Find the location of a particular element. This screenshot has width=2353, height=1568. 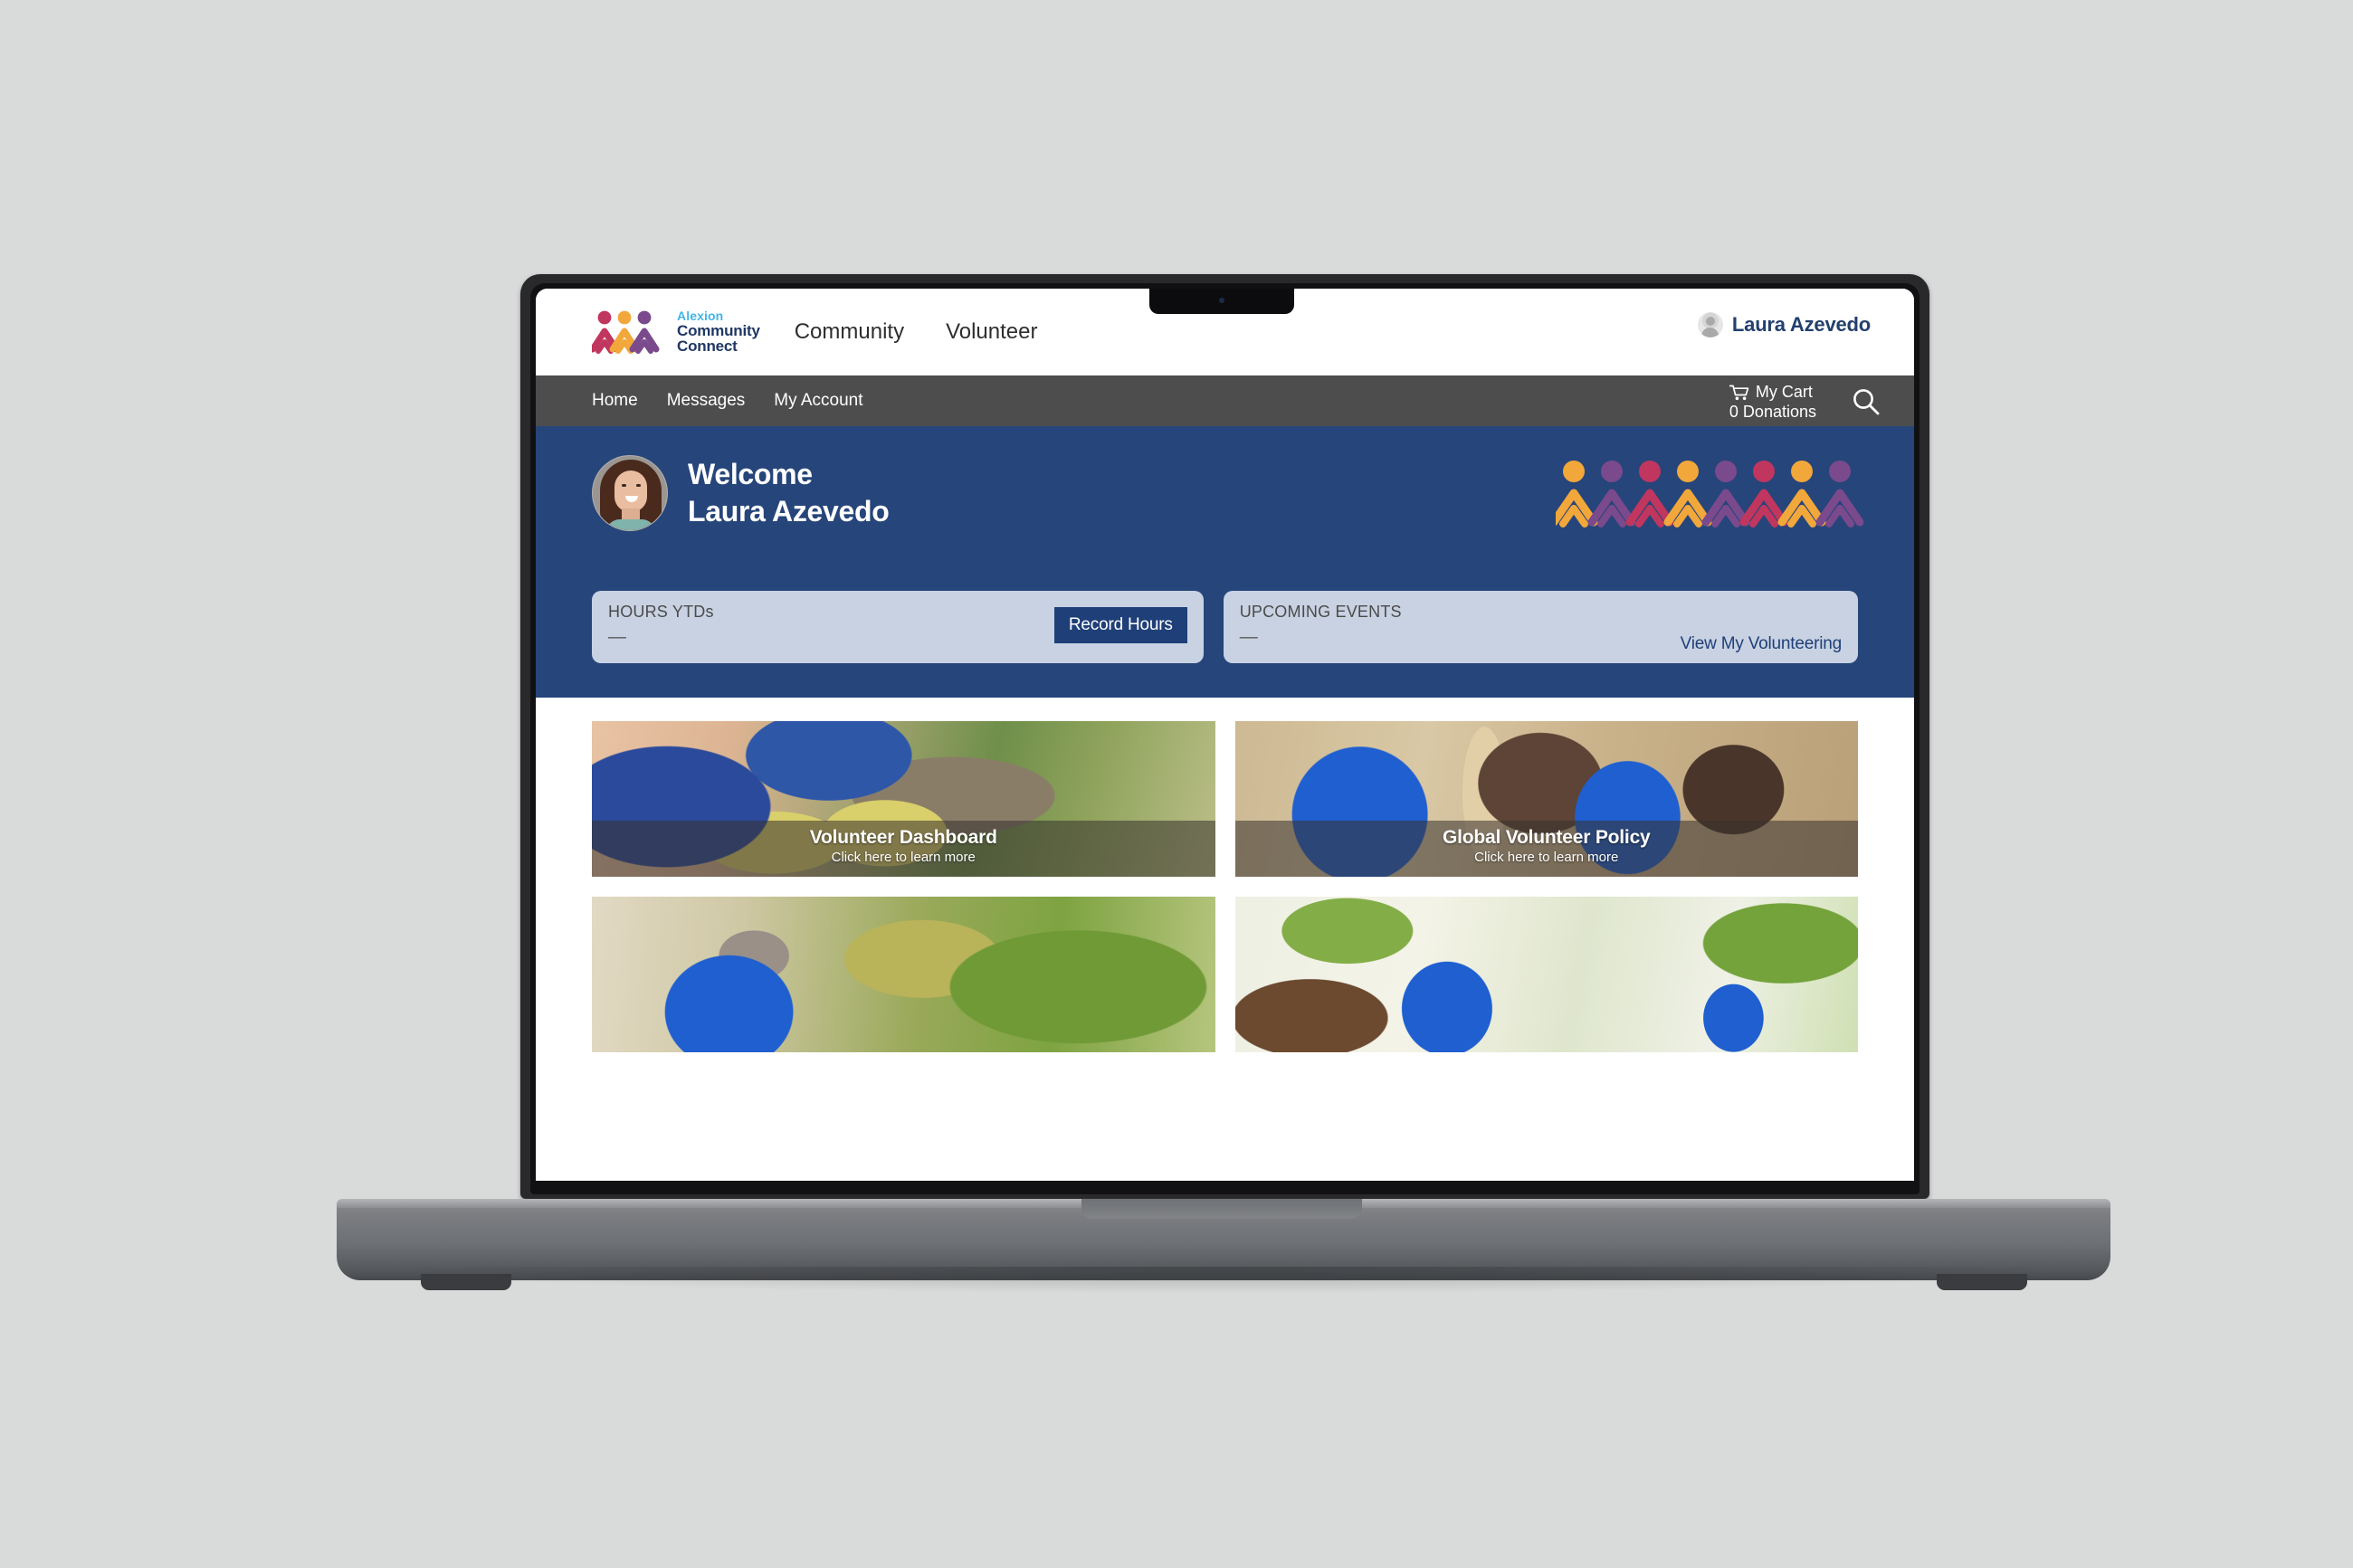

subnav-item-messages: Messages is located at coordinates (706, 401).